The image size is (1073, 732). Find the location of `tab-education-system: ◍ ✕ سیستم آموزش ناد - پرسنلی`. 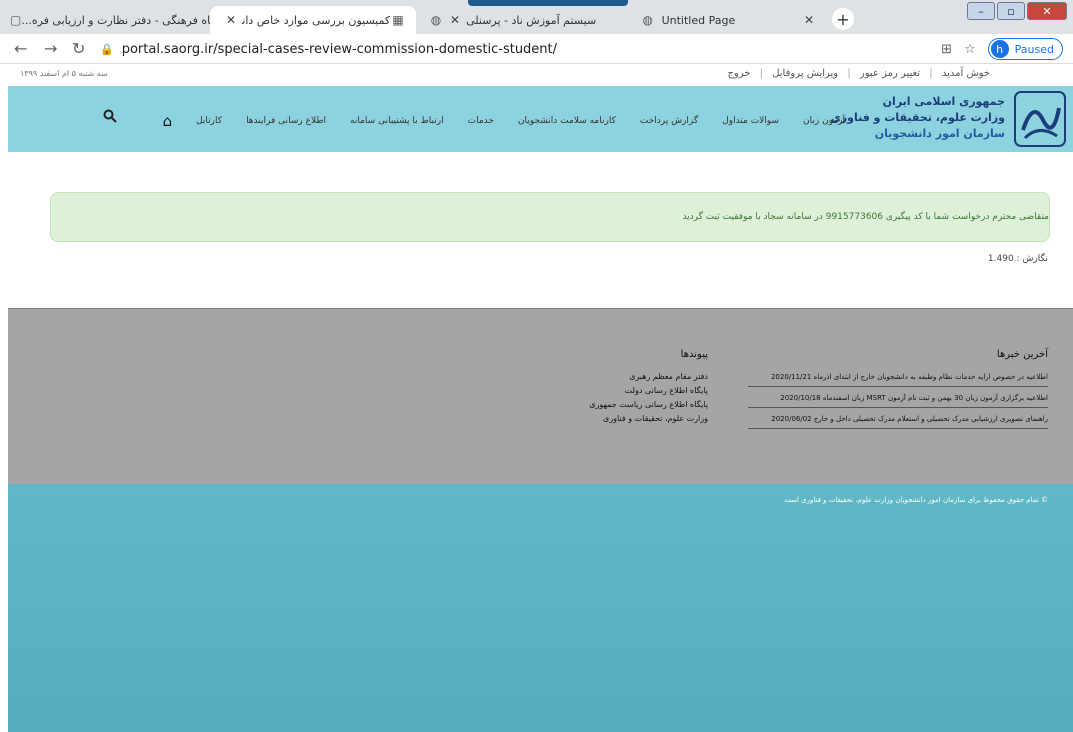

tab-education-system: ◍ ✕ سیستم آموزش ناد - پرسنلی is located at coordinates (523, 20).